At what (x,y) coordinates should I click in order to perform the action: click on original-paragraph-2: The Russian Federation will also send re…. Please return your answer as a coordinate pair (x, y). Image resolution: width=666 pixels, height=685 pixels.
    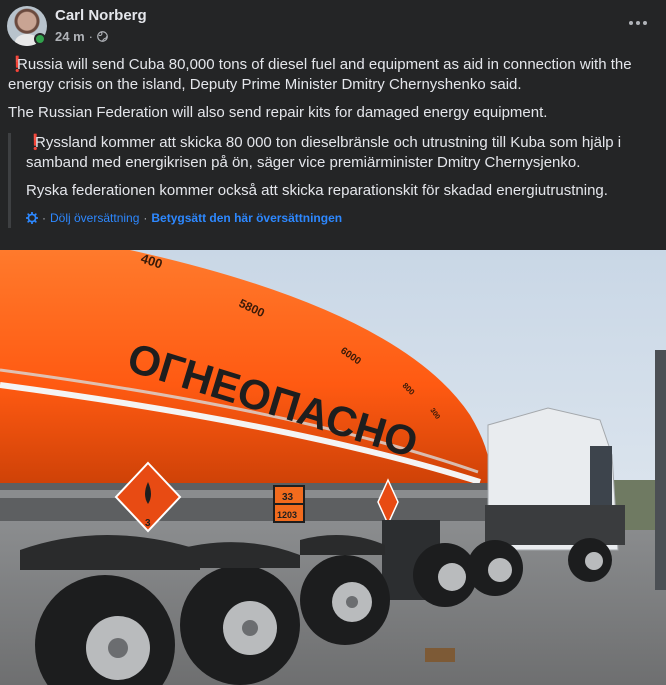
    Looking at the image, I should click on (278, 112).